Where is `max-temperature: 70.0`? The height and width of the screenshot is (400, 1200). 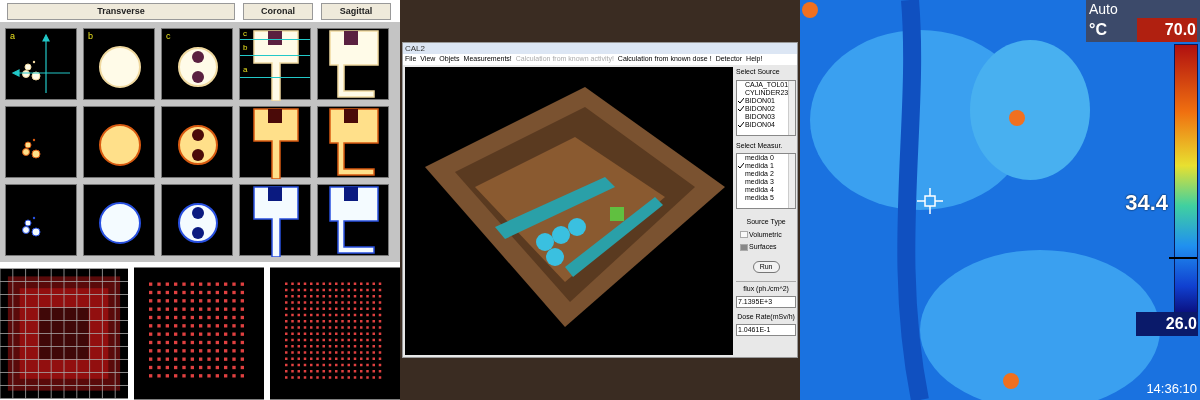
max-temperature: 70.0 is located at coordinates (1167, 30).